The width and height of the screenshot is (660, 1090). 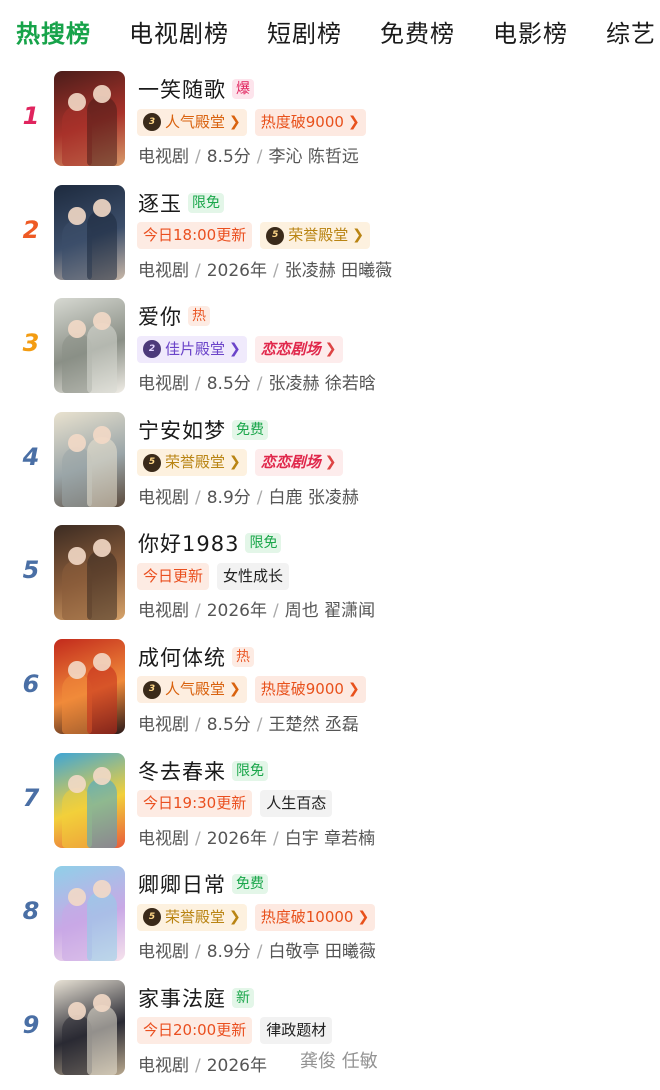 I want to click on show-title: 爱你, so click(x=160, y=316).